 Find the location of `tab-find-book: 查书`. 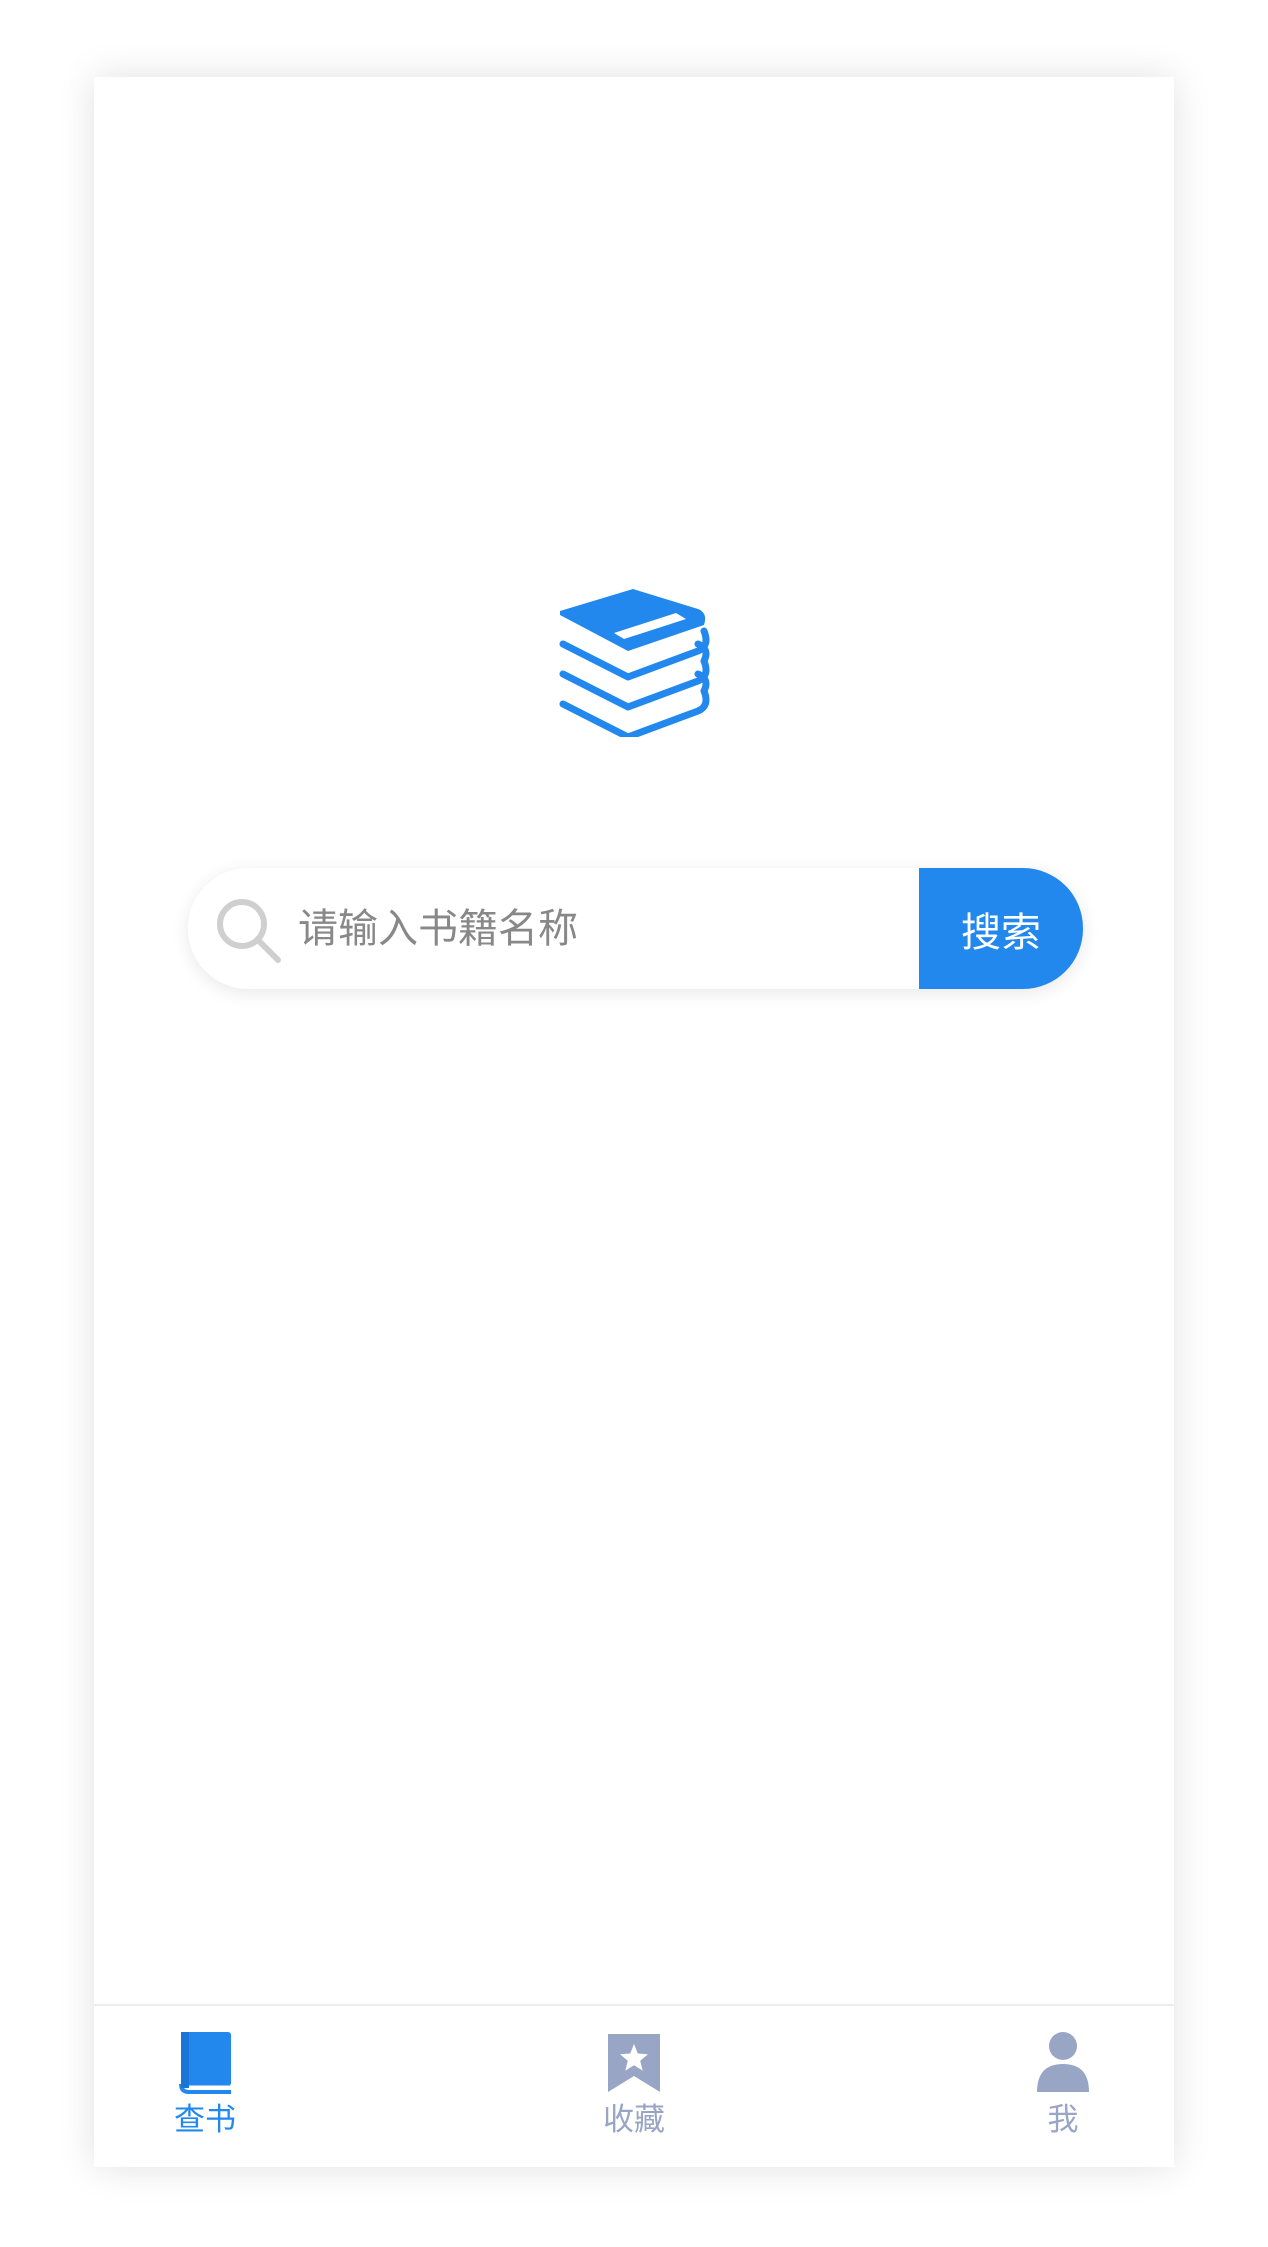

tab-find-book: 查书 is located at coordinates (205, 2086).